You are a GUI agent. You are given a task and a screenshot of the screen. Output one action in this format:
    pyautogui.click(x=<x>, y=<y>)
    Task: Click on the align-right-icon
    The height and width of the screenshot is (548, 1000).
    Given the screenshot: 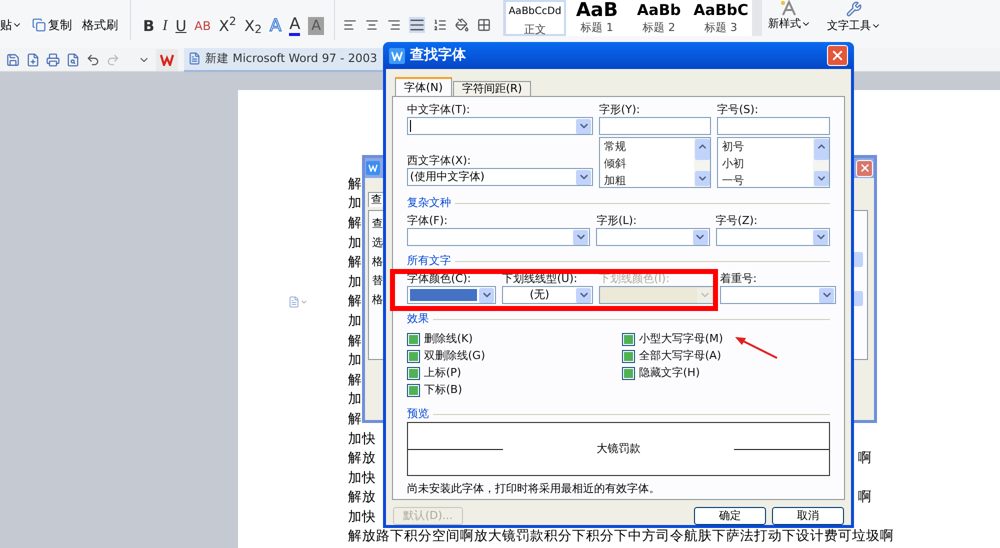 What is the action you would take?
    pyautogui.click(x=393, y=25)
    